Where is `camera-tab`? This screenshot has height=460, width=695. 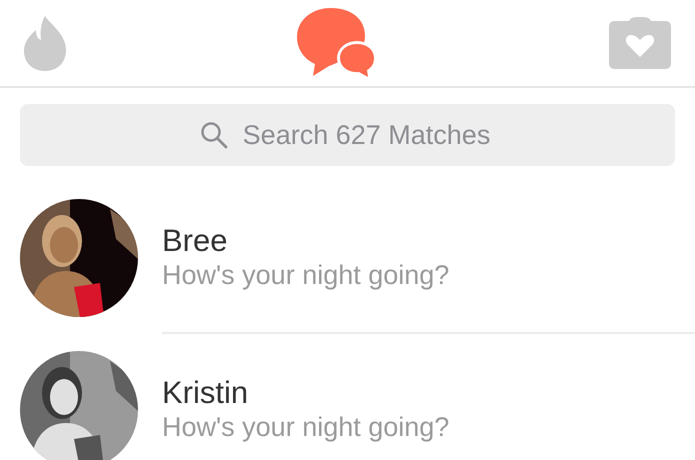 camera-tab is located at coordinates (640, 43).